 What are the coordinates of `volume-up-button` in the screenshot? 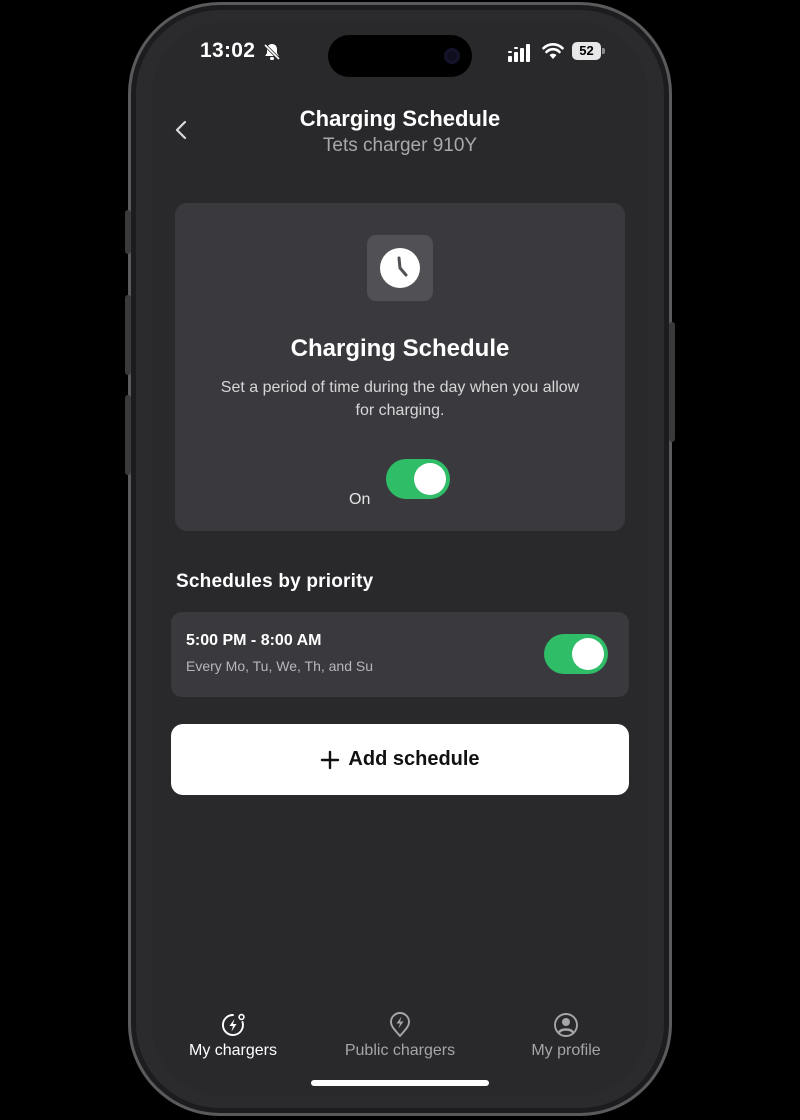 It's located at (128, 335).